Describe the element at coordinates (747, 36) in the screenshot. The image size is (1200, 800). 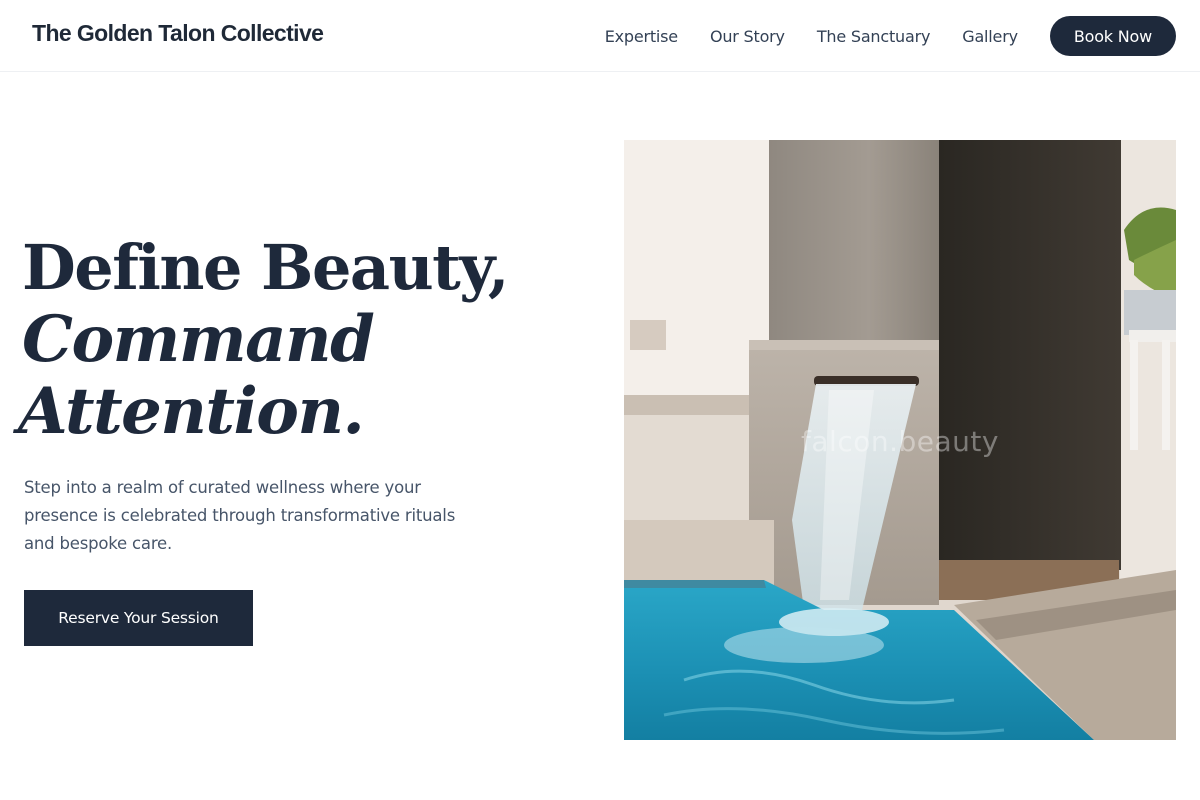
I see `nav-link-our-story: Our Story` at that location.